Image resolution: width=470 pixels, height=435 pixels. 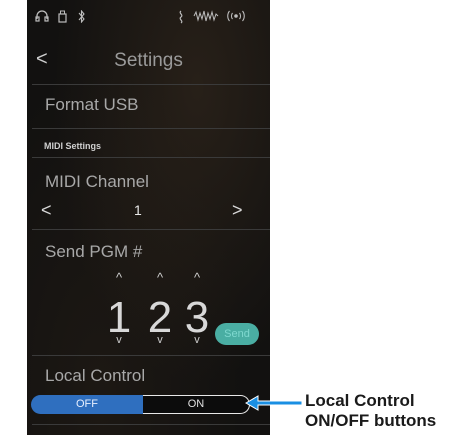 What do you see at coordinates (237, 334) in the screenshot?
I see `send-button: Send` at bounding box center [237, 334].